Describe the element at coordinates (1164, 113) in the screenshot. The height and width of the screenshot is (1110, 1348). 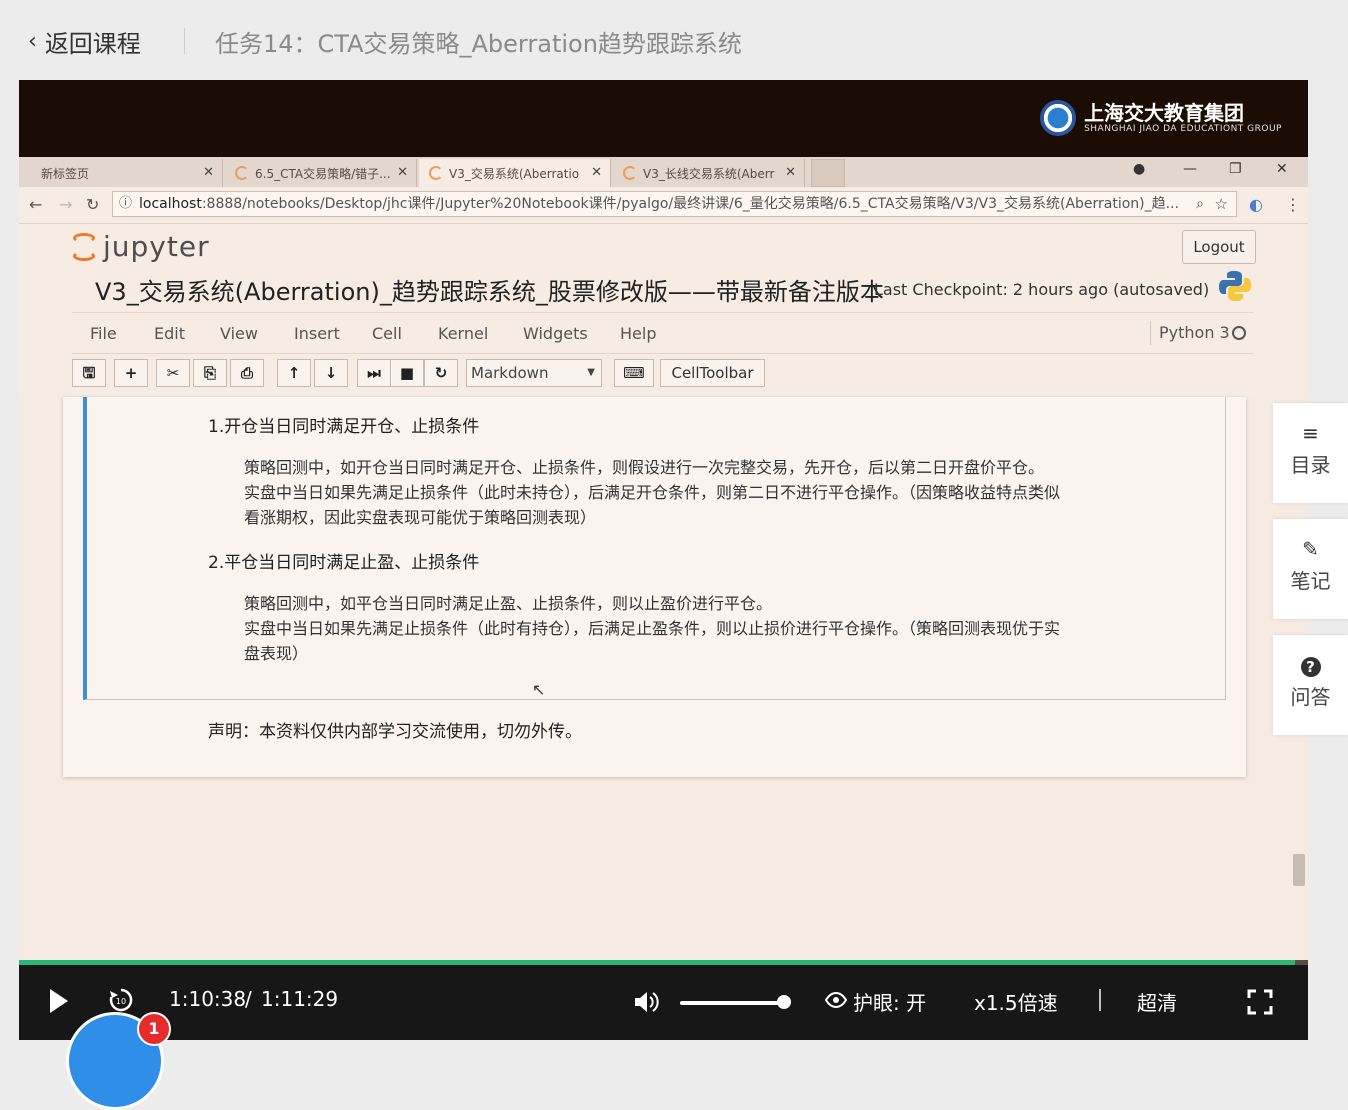
I see `brand-name-cn: 上海交大教育集团` at that location.